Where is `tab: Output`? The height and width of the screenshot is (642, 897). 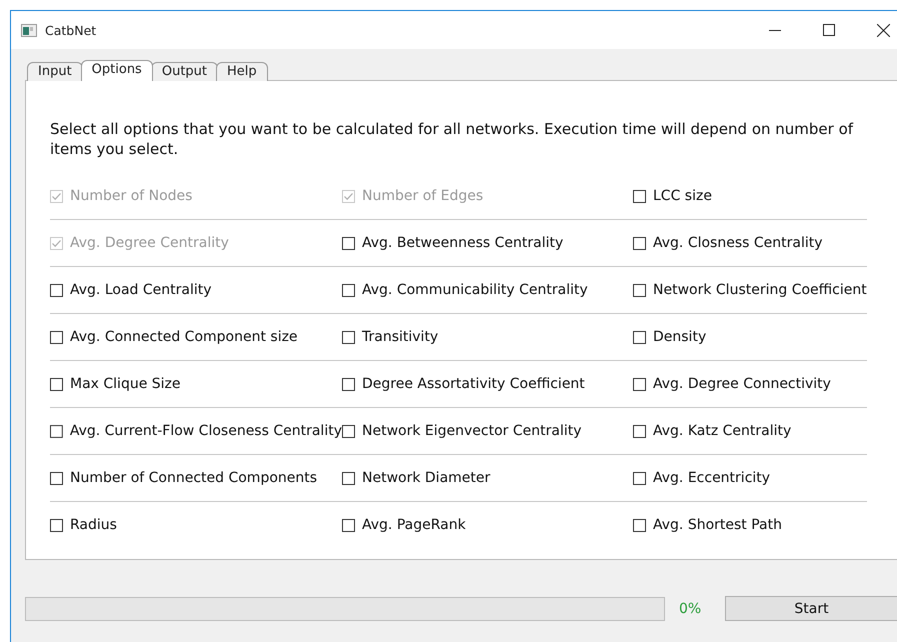 tab: Output is located at coordinates (184, 71).